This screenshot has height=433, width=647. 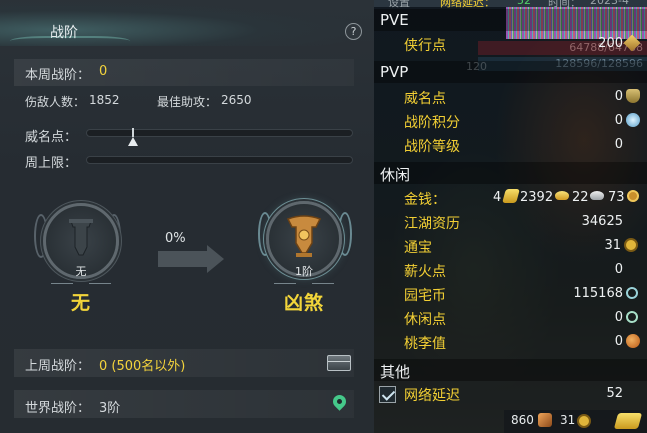 I want to click on item-value: 115168, so click(x=598, y=293).